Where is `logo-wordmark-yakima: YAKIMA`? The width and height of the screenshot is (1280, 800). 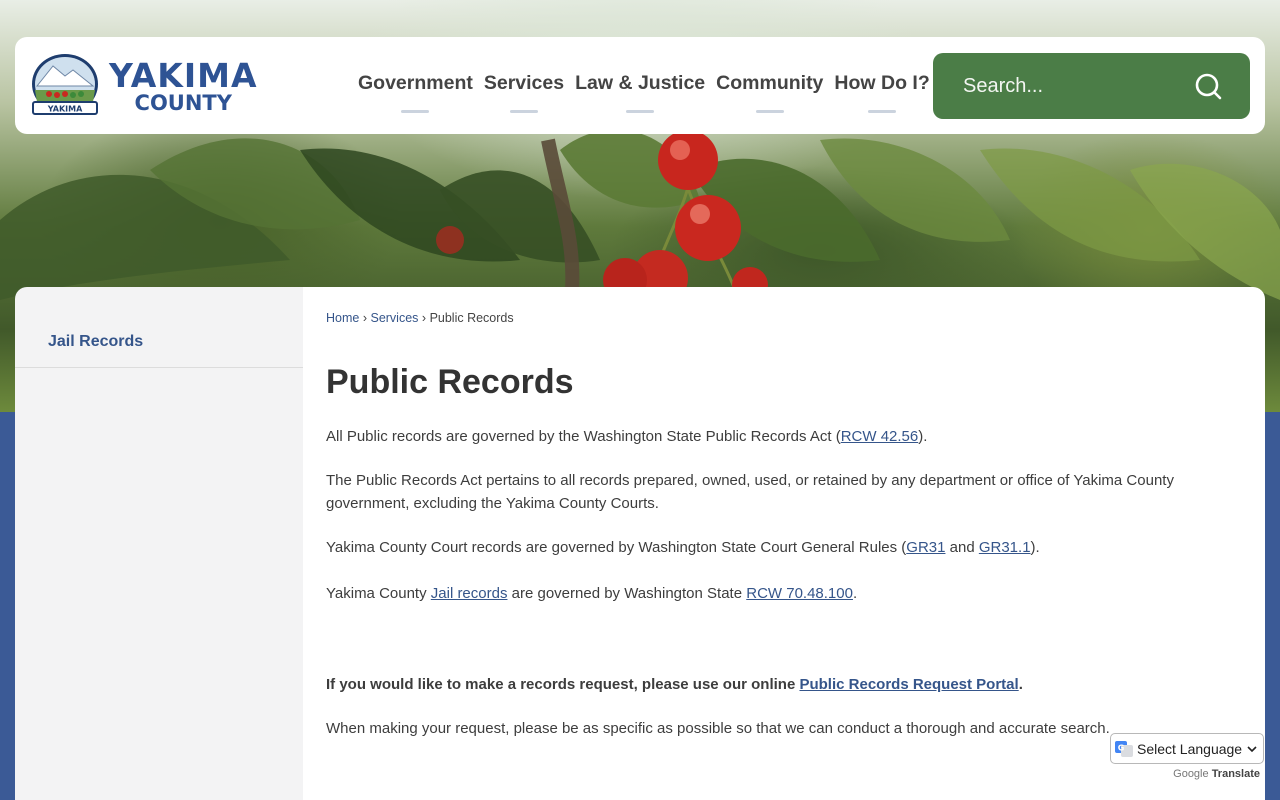 logo-wordmark-yakima: YAKIMA is located at coordinates (183, 75).